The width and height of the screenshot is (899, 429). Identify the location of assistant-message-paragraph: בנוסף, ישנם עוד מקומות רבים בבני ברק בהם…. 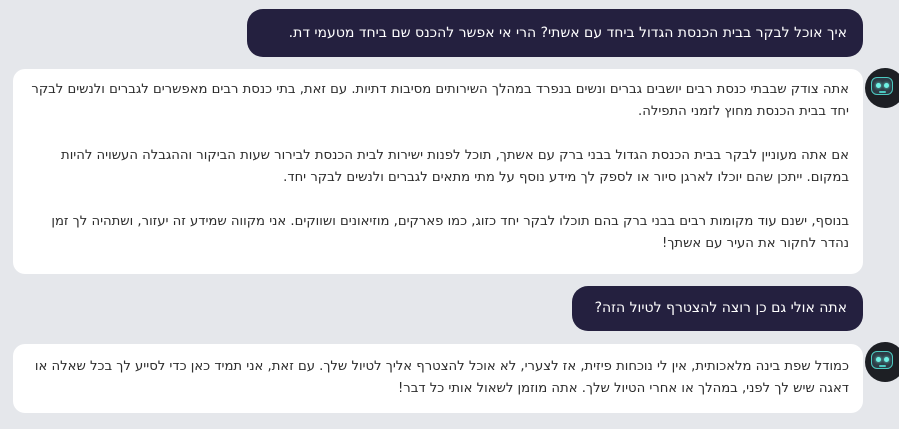
(450, 232).